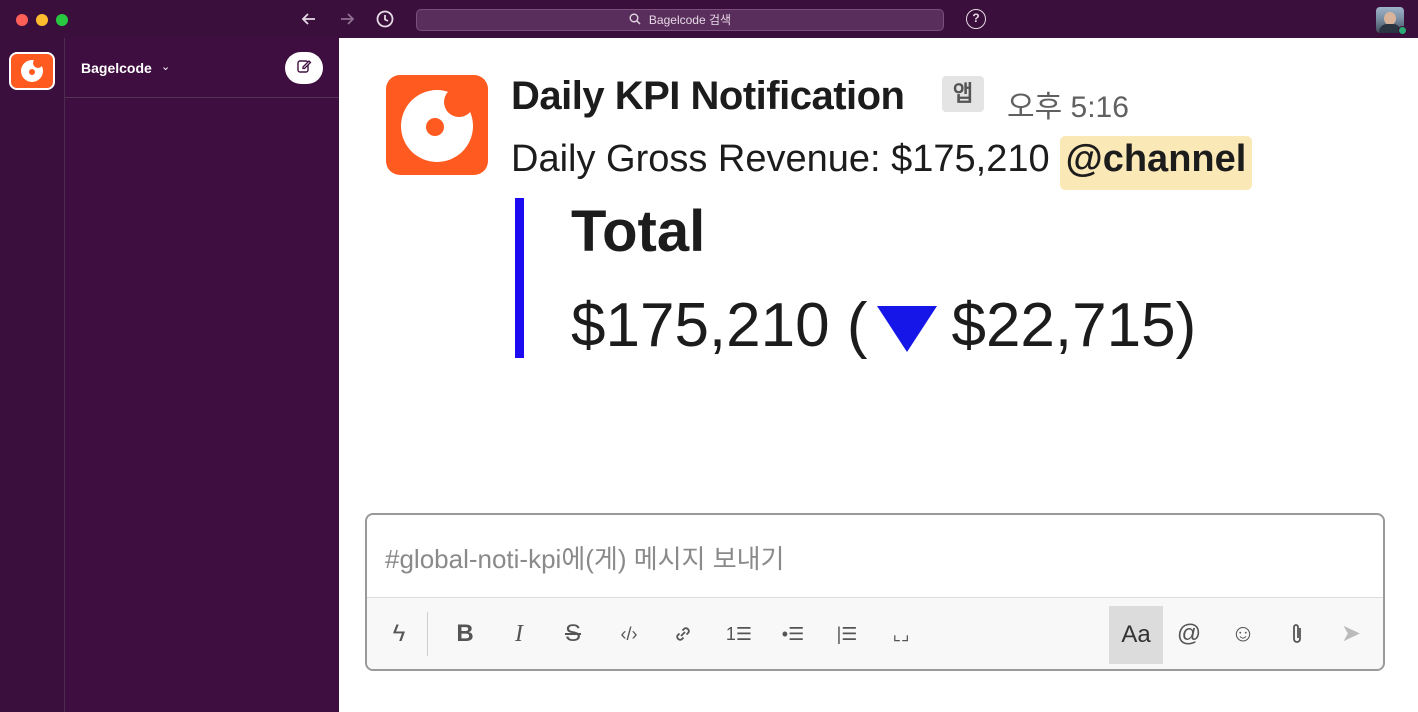 The width and height of the screenshot is (1418, 712). I want to click on toolbar-divider, so click(427, 634).